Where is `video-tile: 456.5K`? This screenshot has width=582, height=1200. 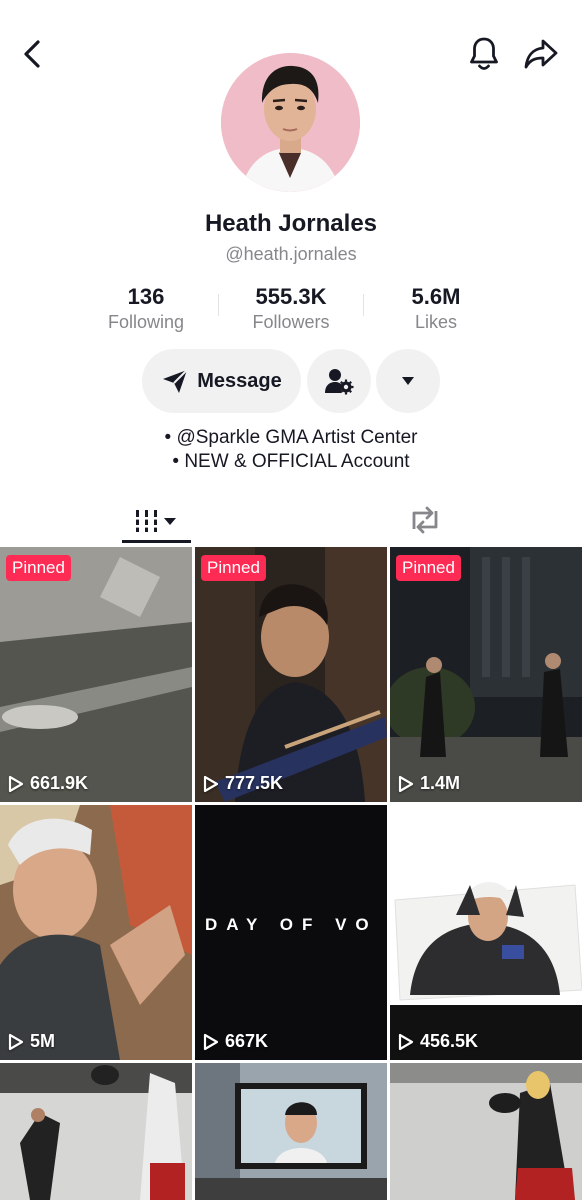
video-tile: 456.5K is located at coordinates (486, 932).